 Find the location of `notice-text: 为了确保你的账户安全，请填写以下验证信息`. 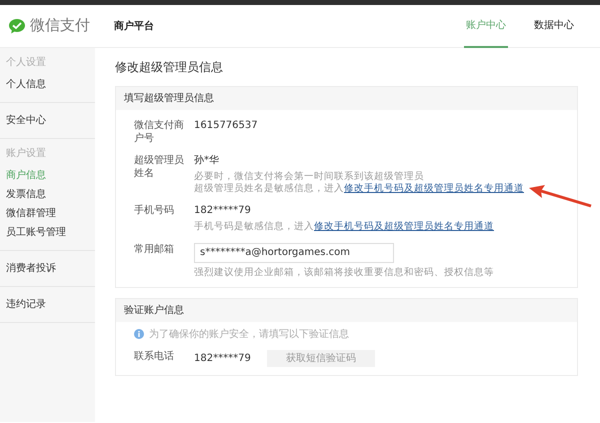

notice-text: 为了确保你的账户安全，请填写以下验证信息 is located at coordinates (249, 334).